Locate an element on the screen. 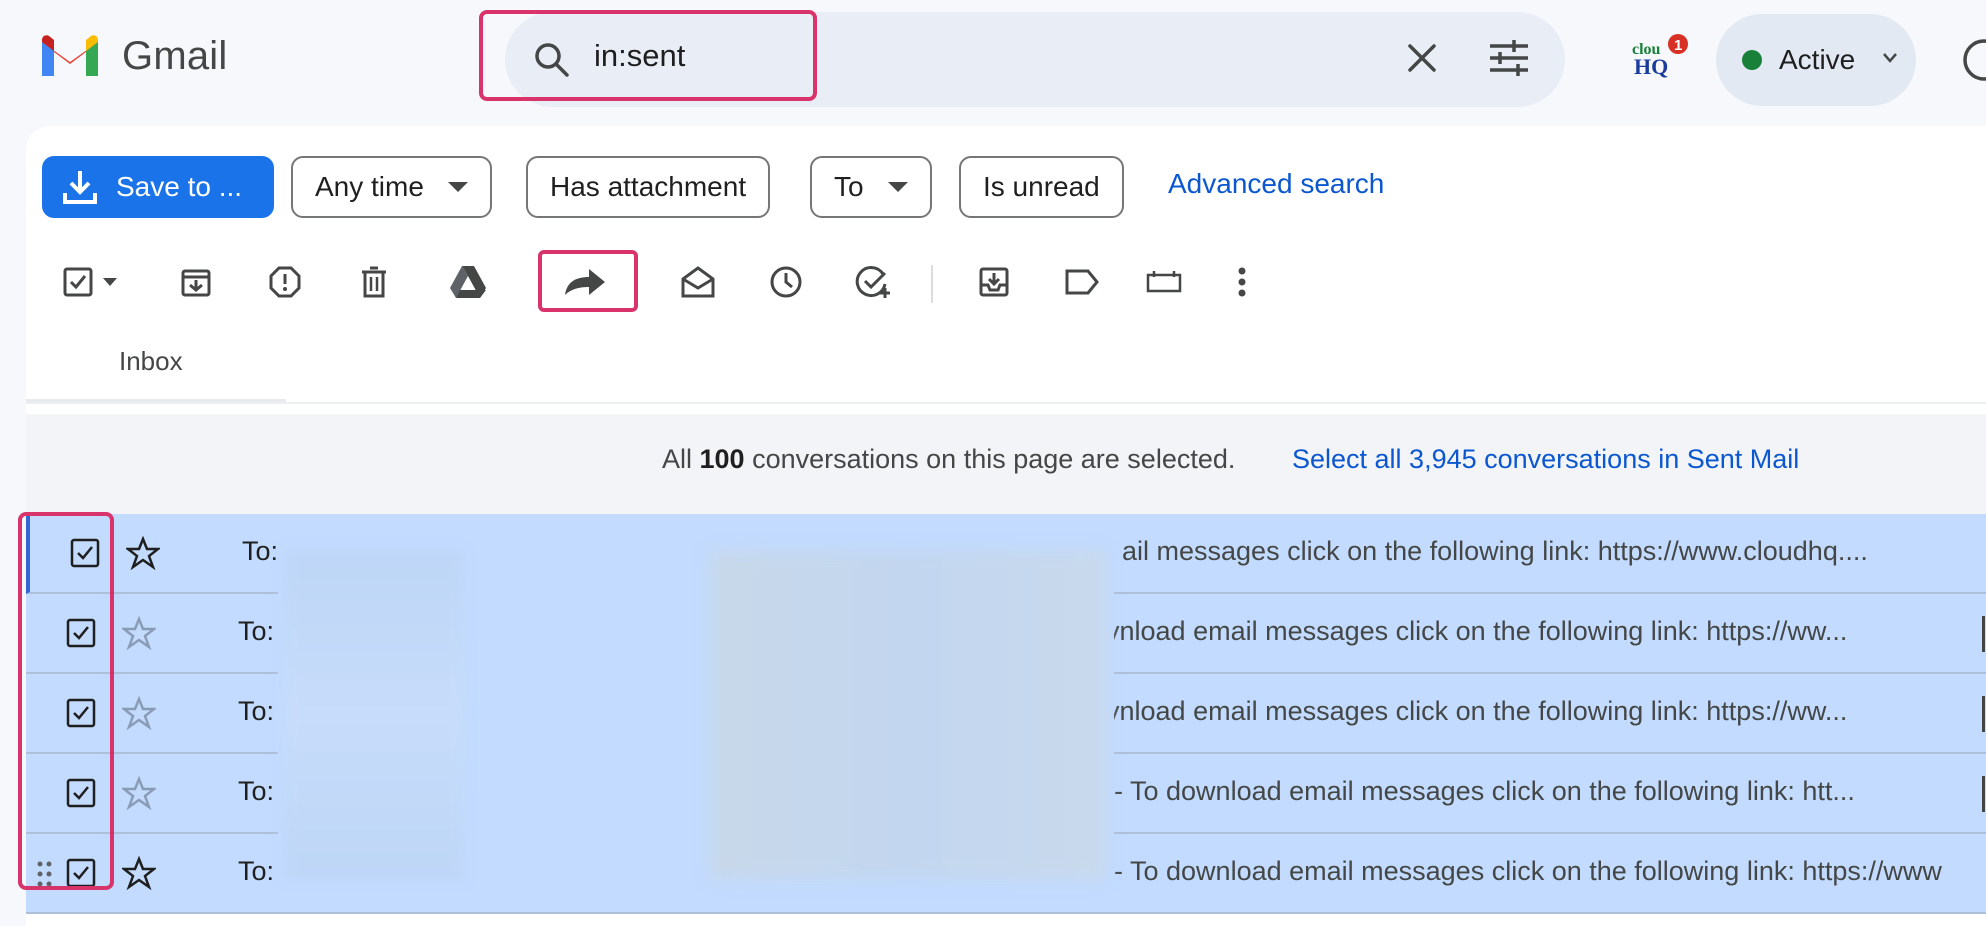 This screenshot has width=1986, height=926. close-icon is located at coordinates (1422, 58).